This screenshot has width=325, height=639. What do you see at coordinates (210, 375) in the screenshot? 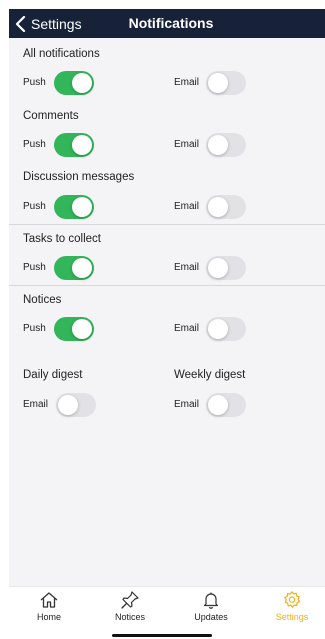
I see `weekly-digest-title: Weekly digest` at bounding box center [210, 375].